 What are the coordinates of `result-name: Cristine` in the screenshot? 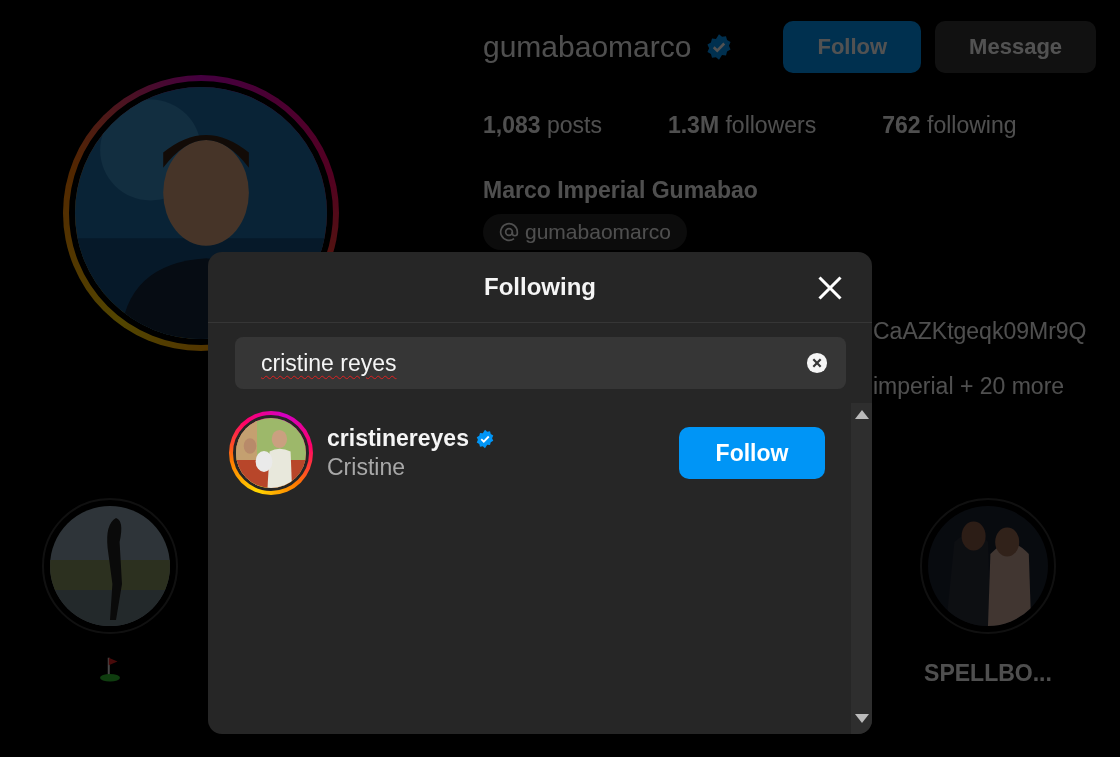 It's located at (366, 467).